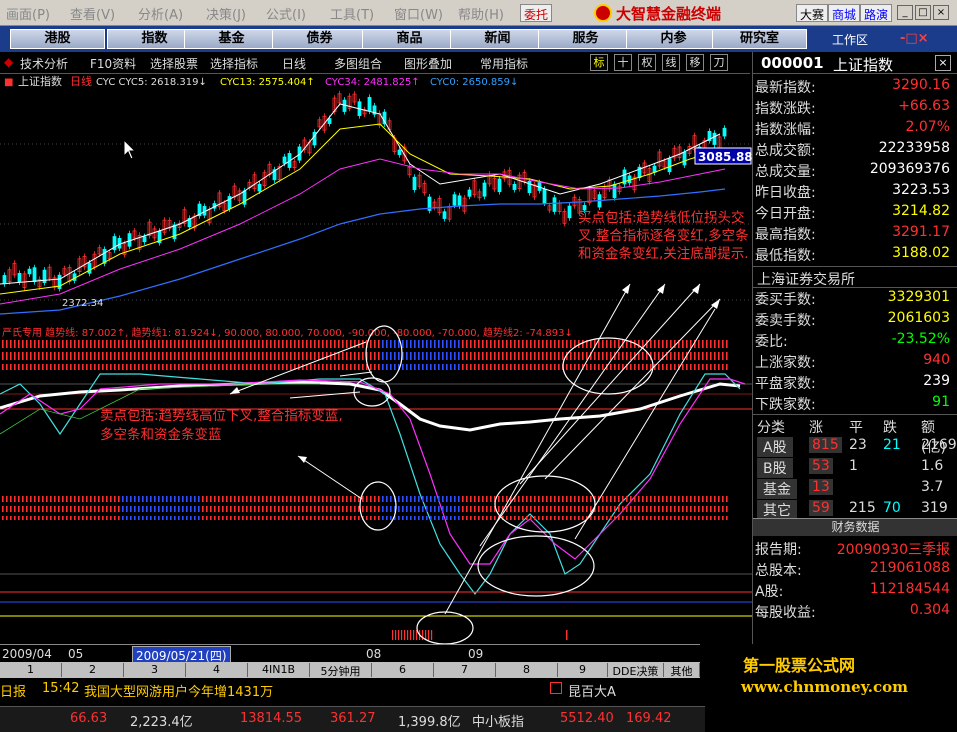  I want to click on maximize-icon: □, so click(923, 12).